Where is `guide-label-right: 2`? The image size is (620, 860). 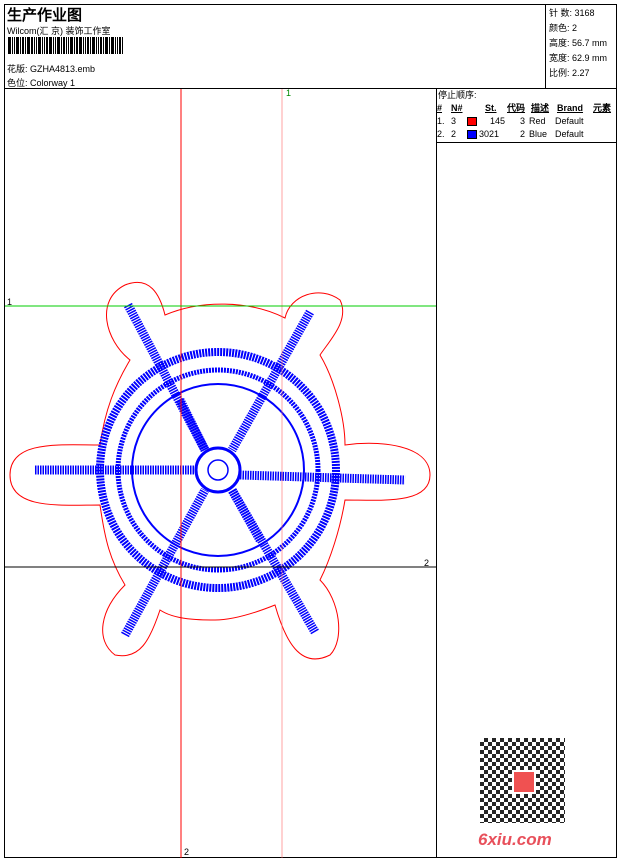 guide-label-right: 2 is located at coordinates (427, 563).